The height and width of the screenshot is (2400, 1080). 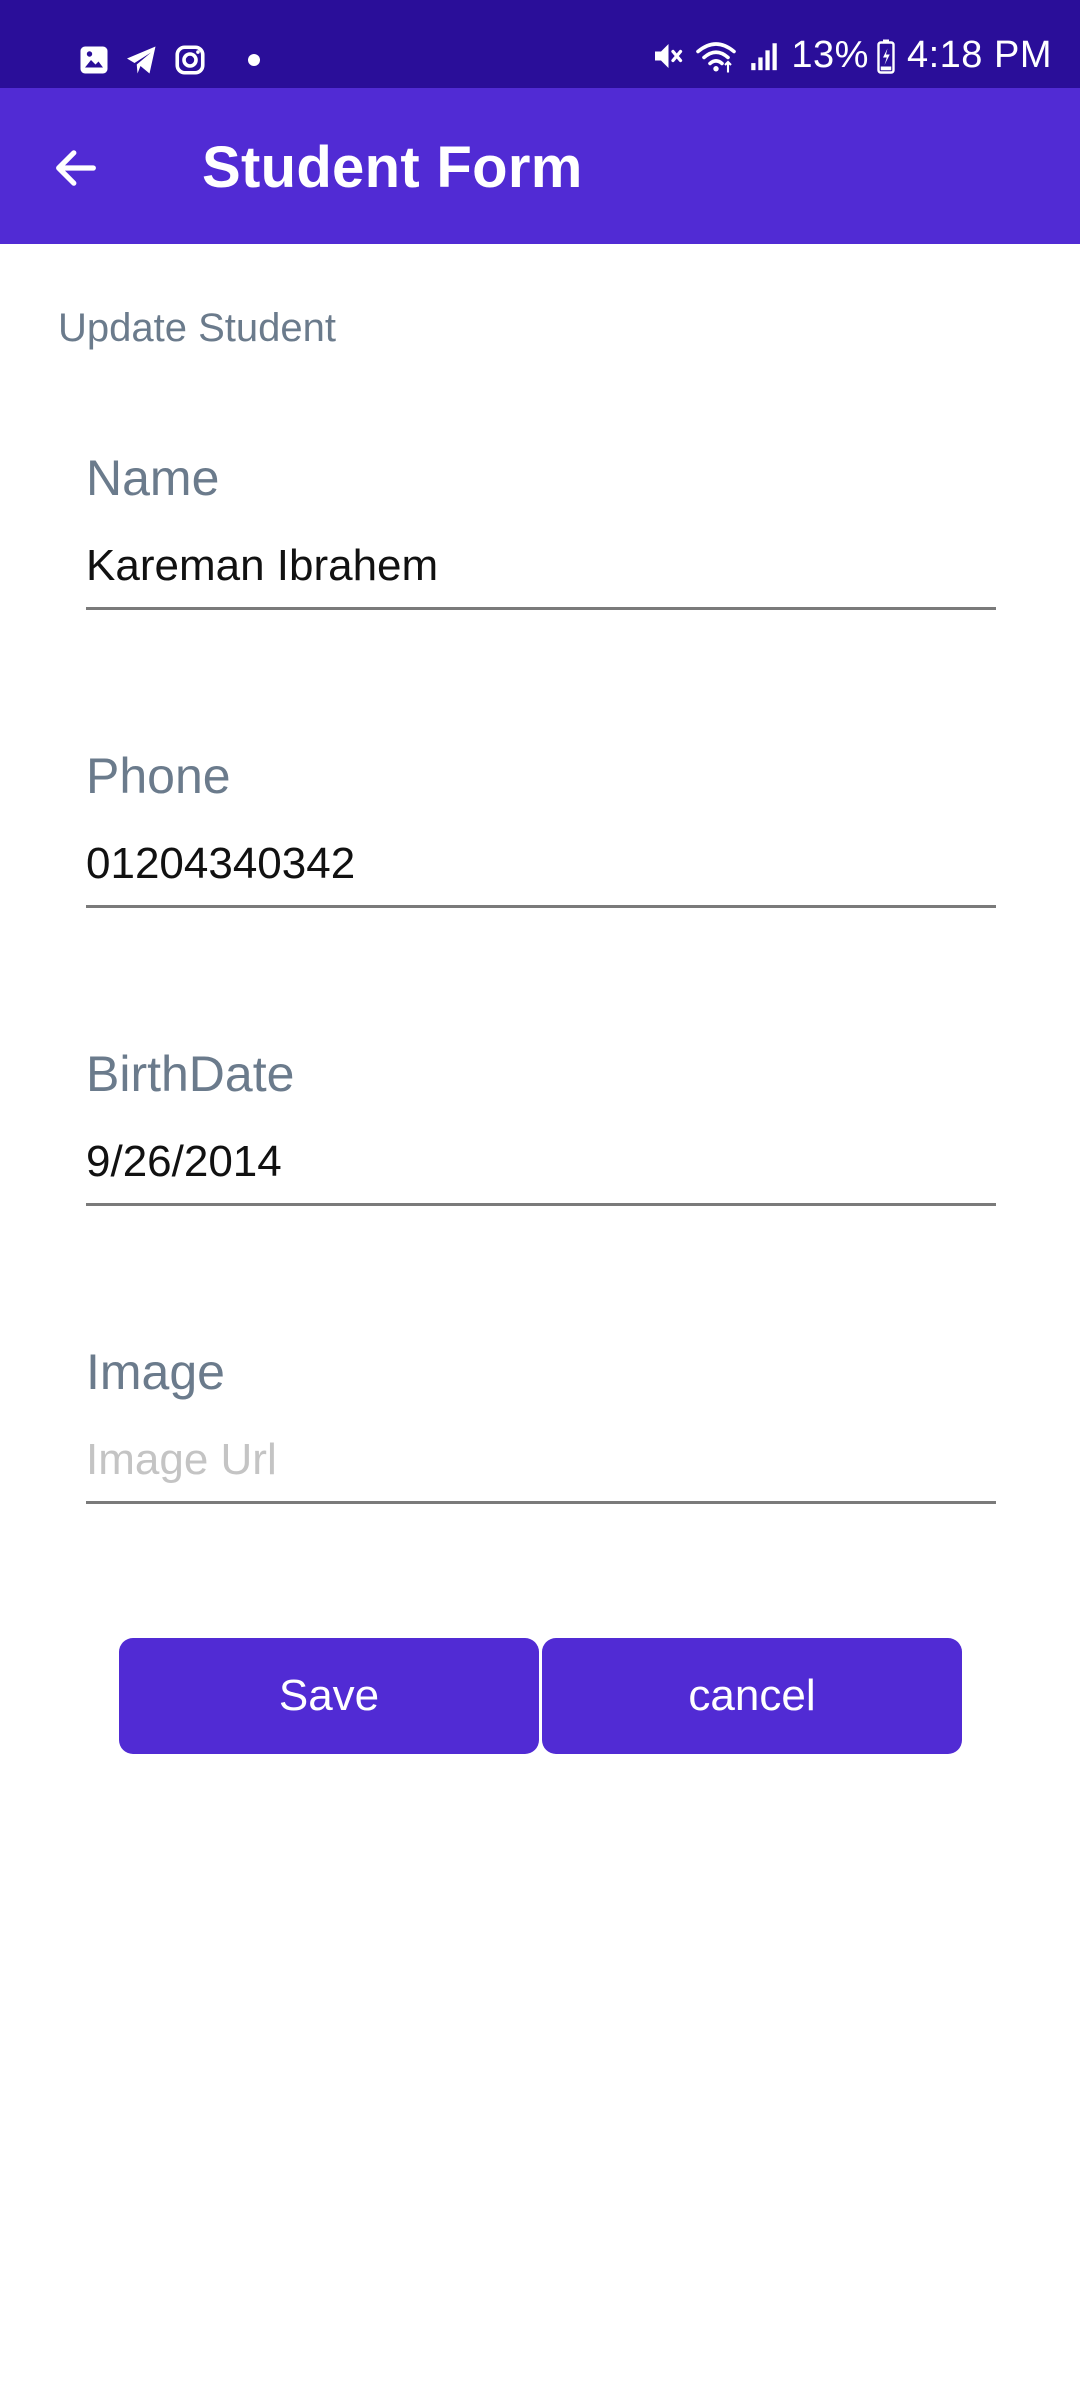 I want to click on arrow-back-icon, so click(x=76, y=168).